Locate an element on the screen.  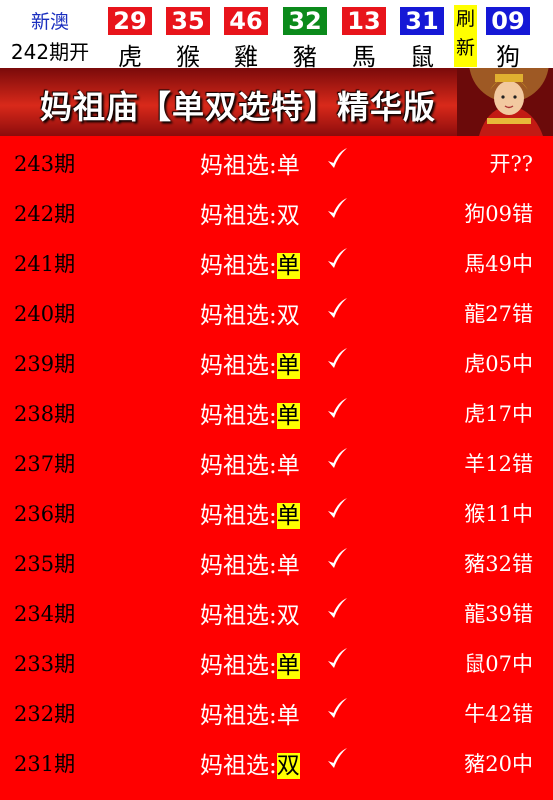
ball-number: 32 is located at coordinates (305, 21).